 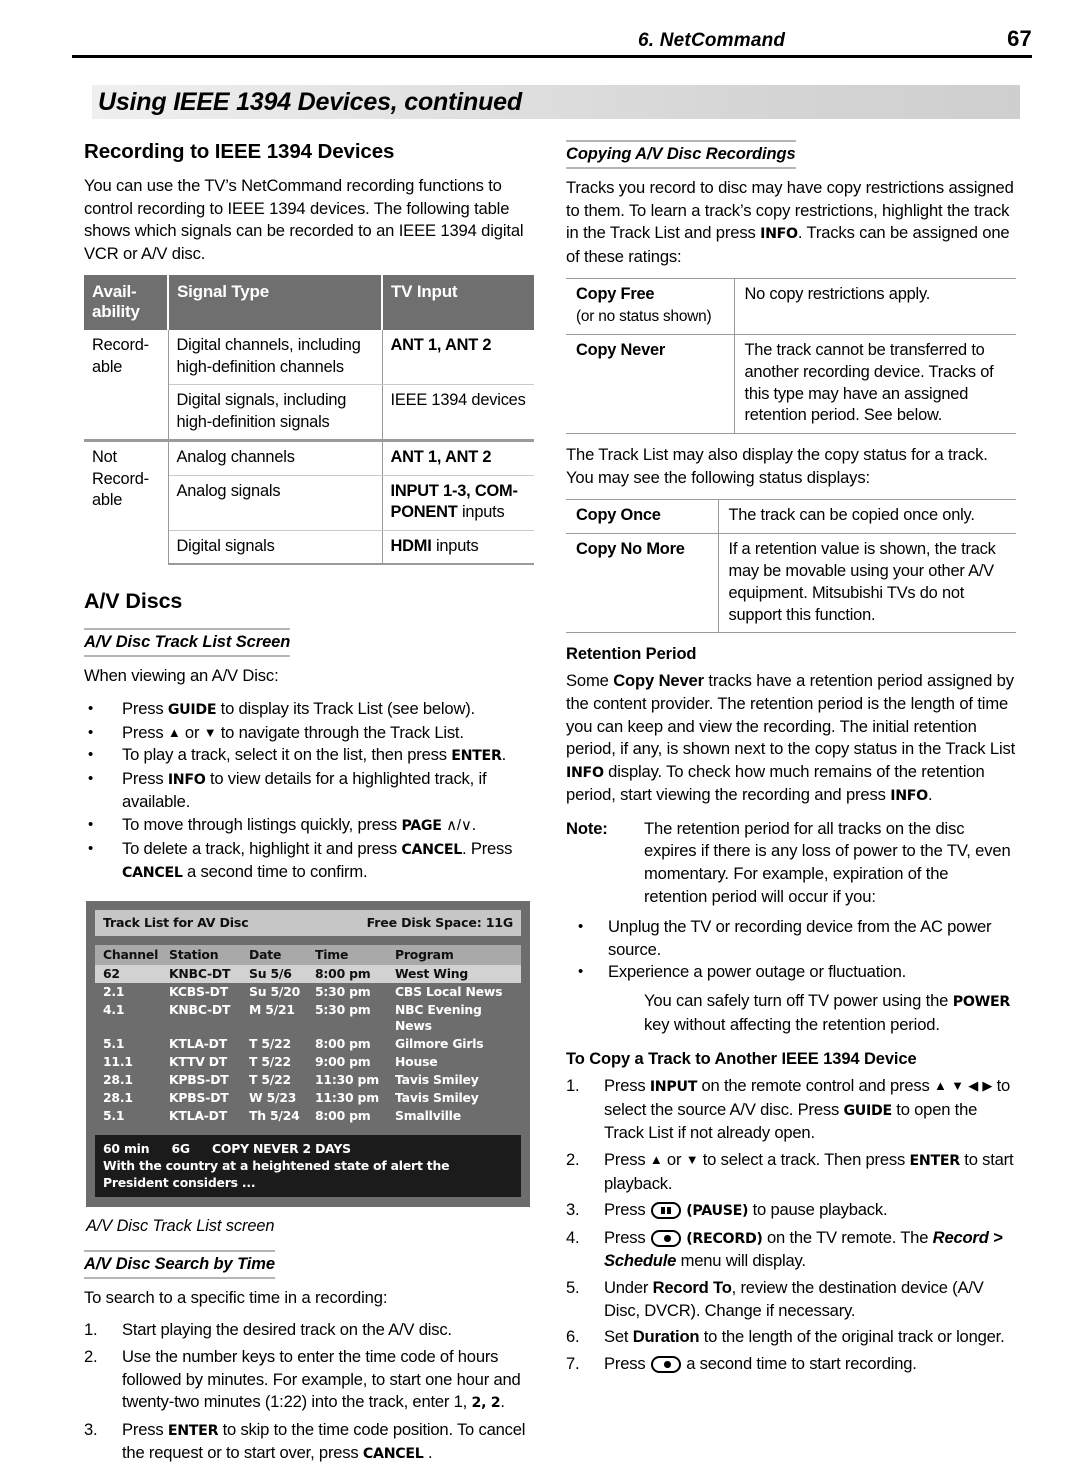 What do you see at coordinates (272, 1009) in the screenshot?
I see `tv-cell-date: M 5/21` at bounding box center [272, 1009].